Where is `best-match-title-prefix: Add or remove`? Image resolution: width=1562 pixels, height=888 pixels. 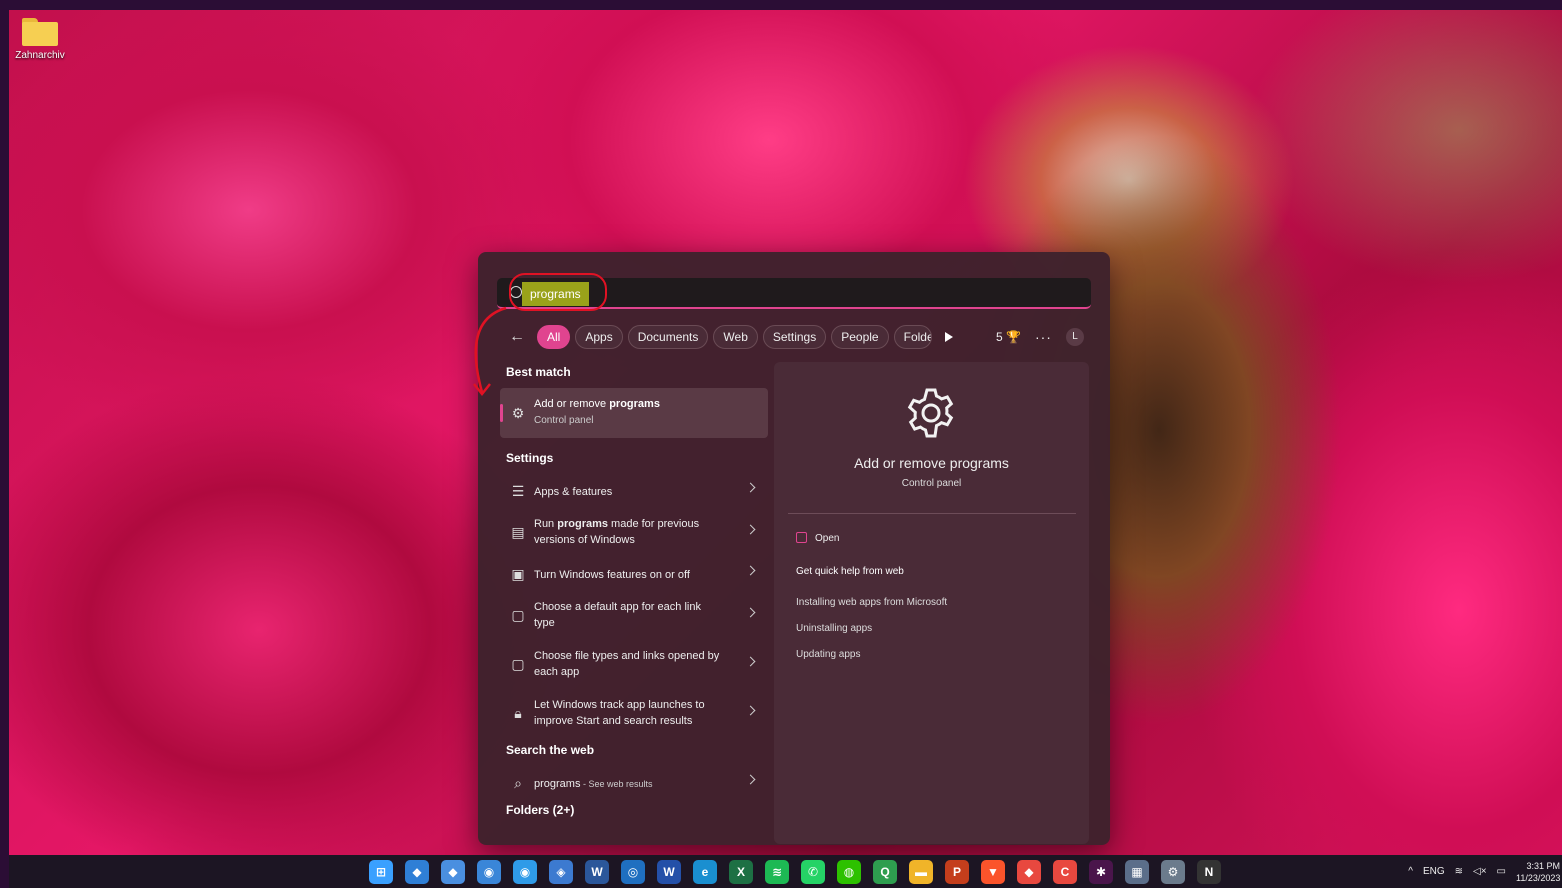 best-match-title-prefix: Add or remove is located at coordinates (572, 404).